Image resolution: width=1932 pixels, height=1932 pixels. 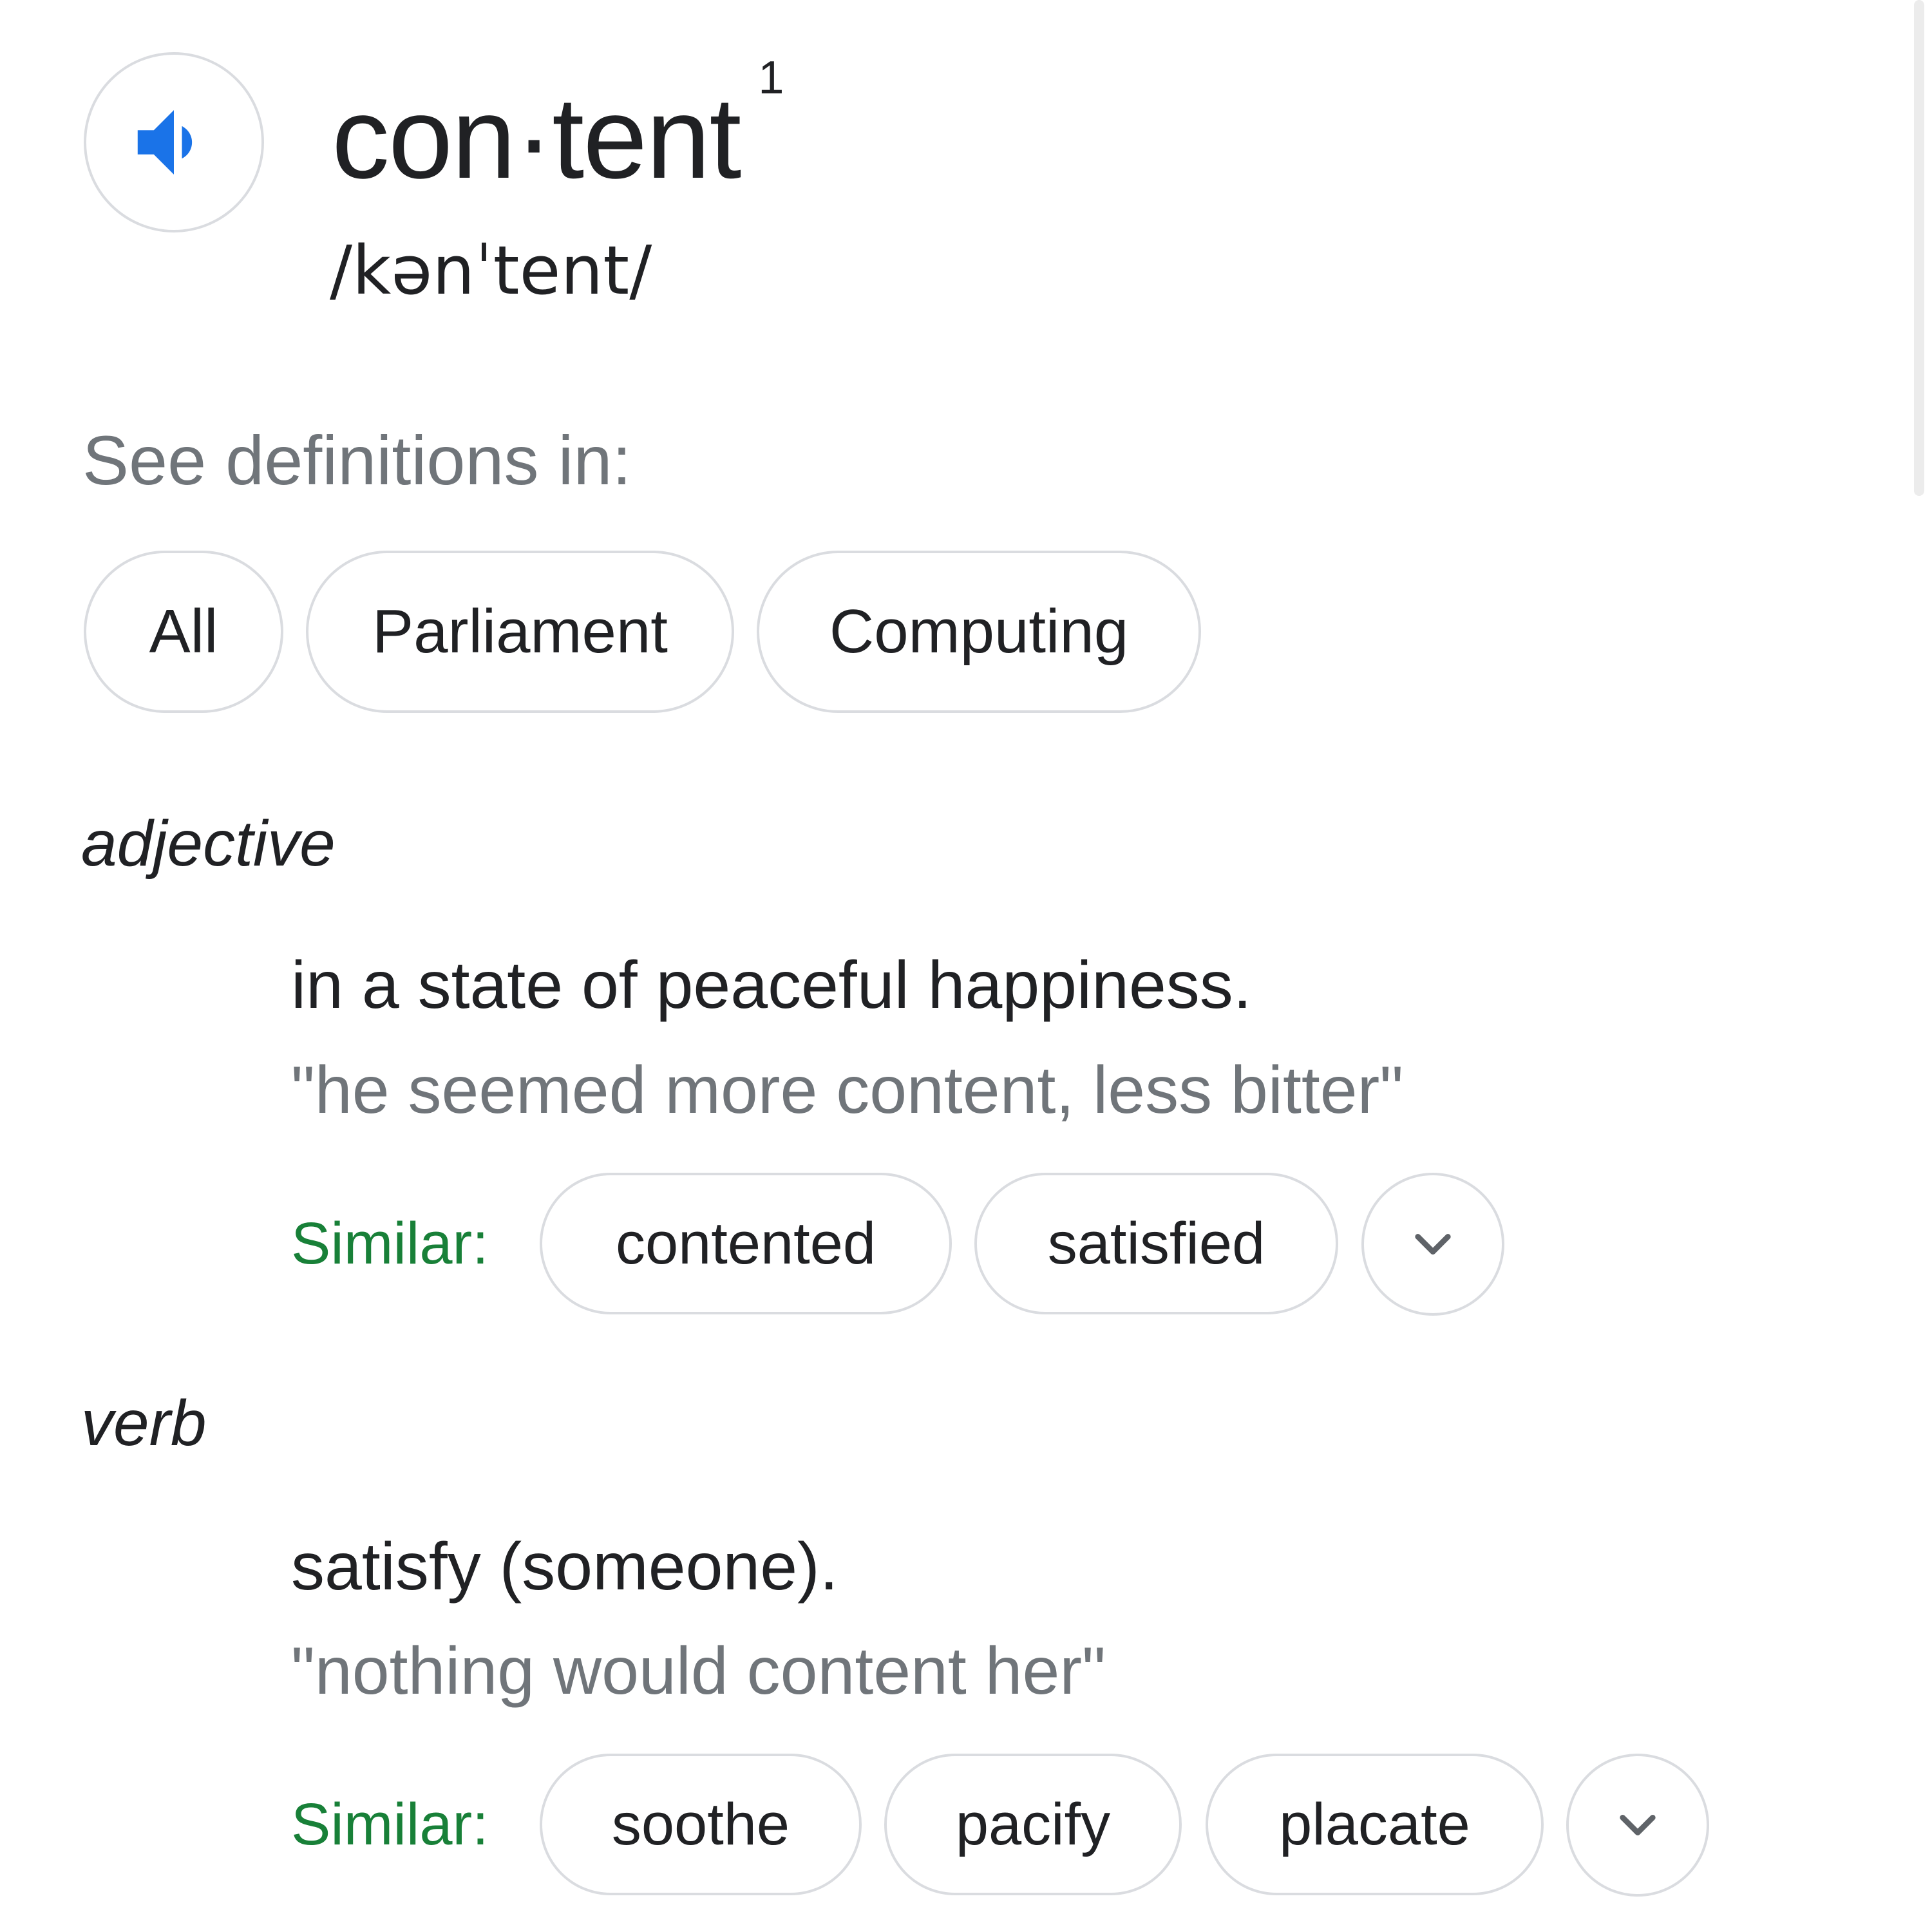 I want to click on pronunciation: /kənˈtent/, so click(x=491, y=270).